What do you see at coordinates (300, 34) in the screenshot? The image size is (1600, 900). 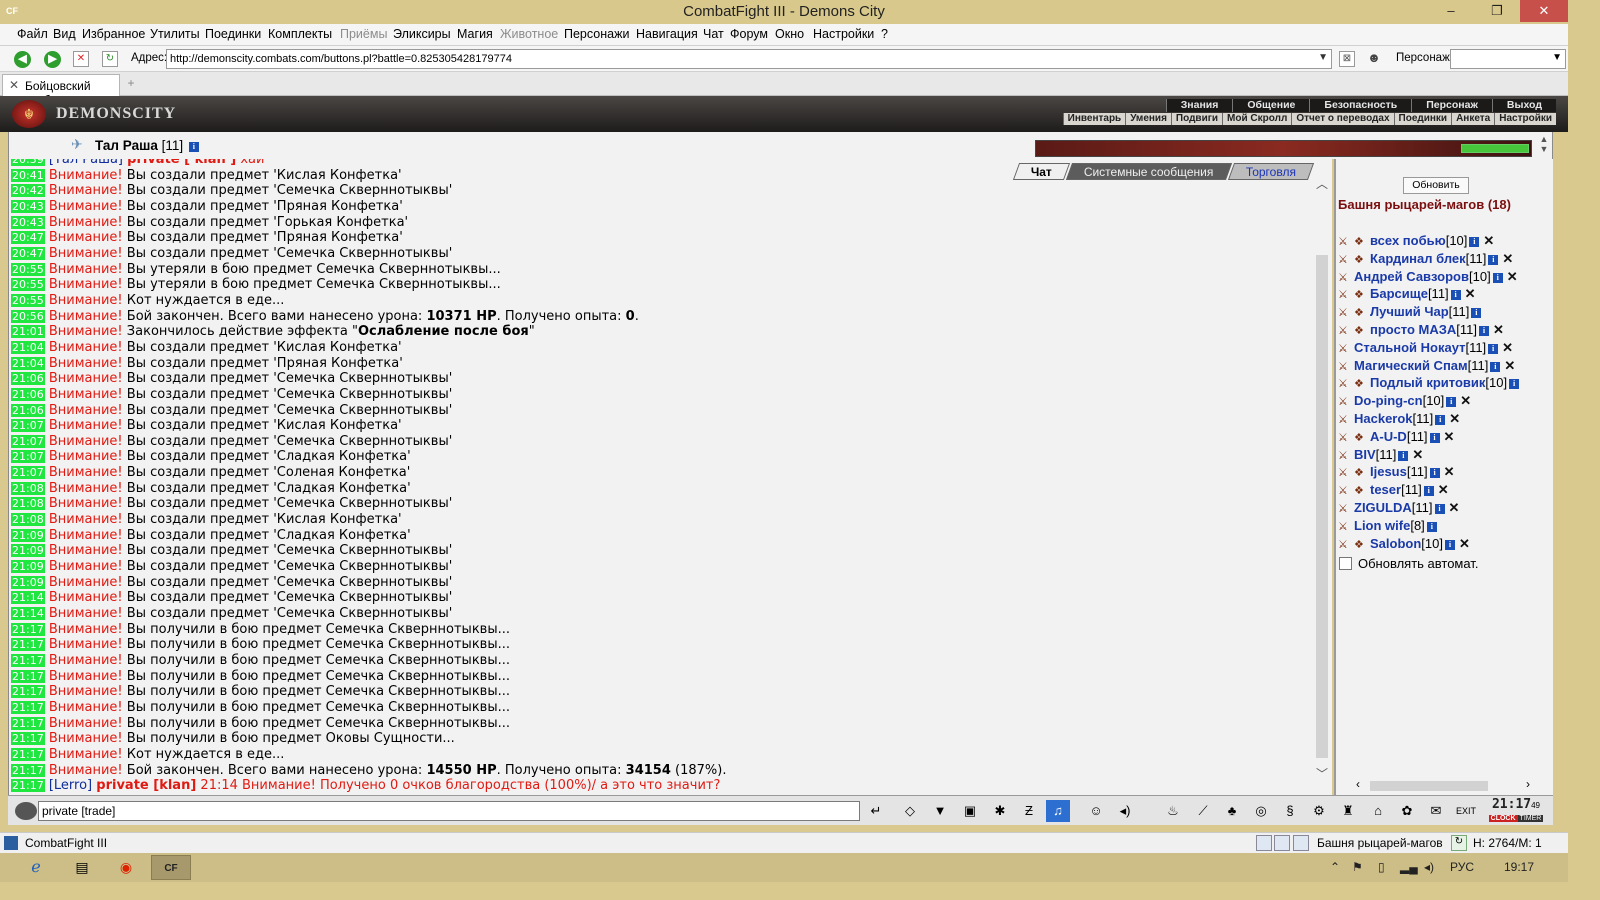 I see `menu-item: Комплекты` at bounding box center [300, 34].